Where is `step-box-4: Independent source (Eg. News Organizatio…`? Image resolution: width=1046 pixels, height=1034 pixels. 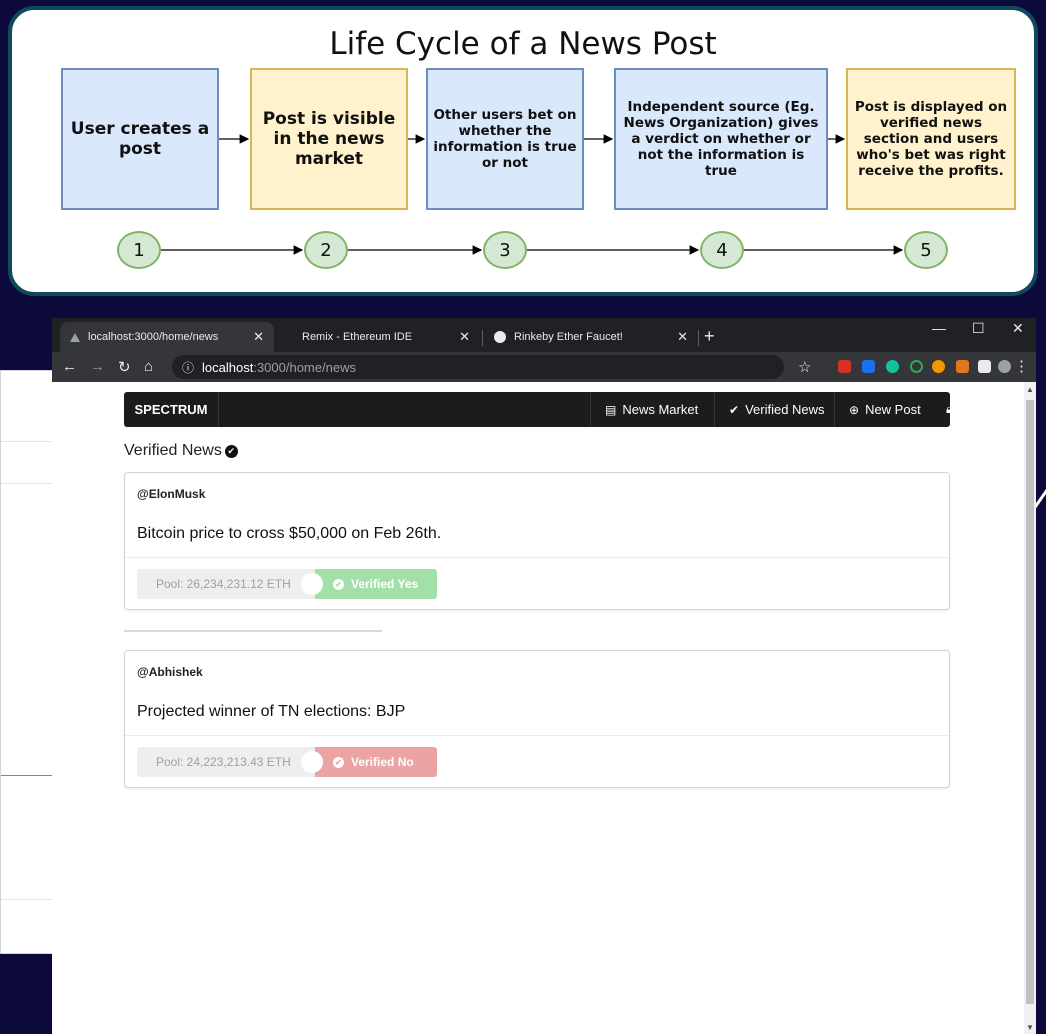 step-box-4: Independent source (Eg. News Organizatio… is located at coordinates (721, 139).